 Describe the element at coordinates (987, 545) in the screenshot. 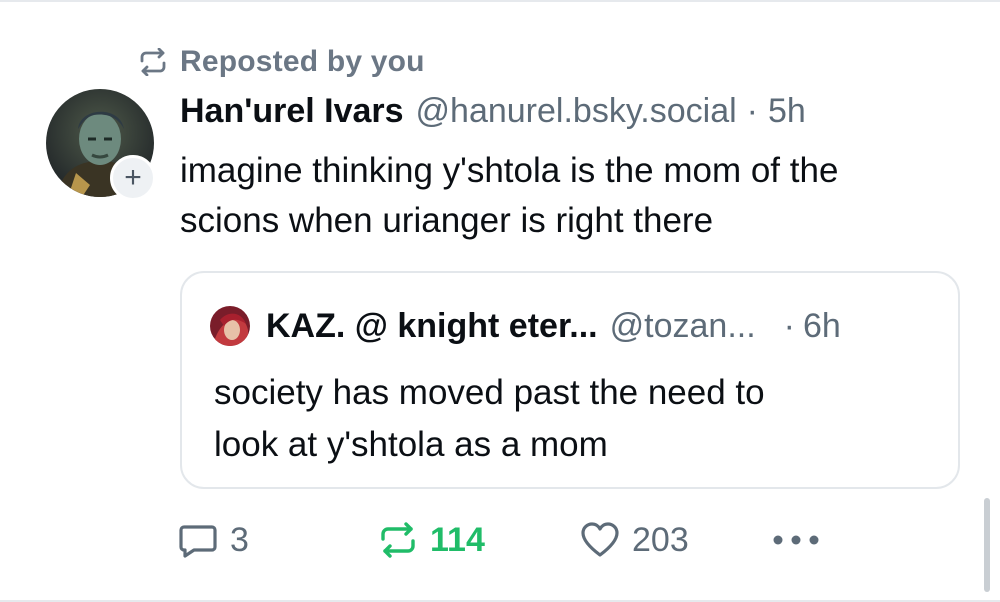

I see `scrollbar-thumb` at that location.